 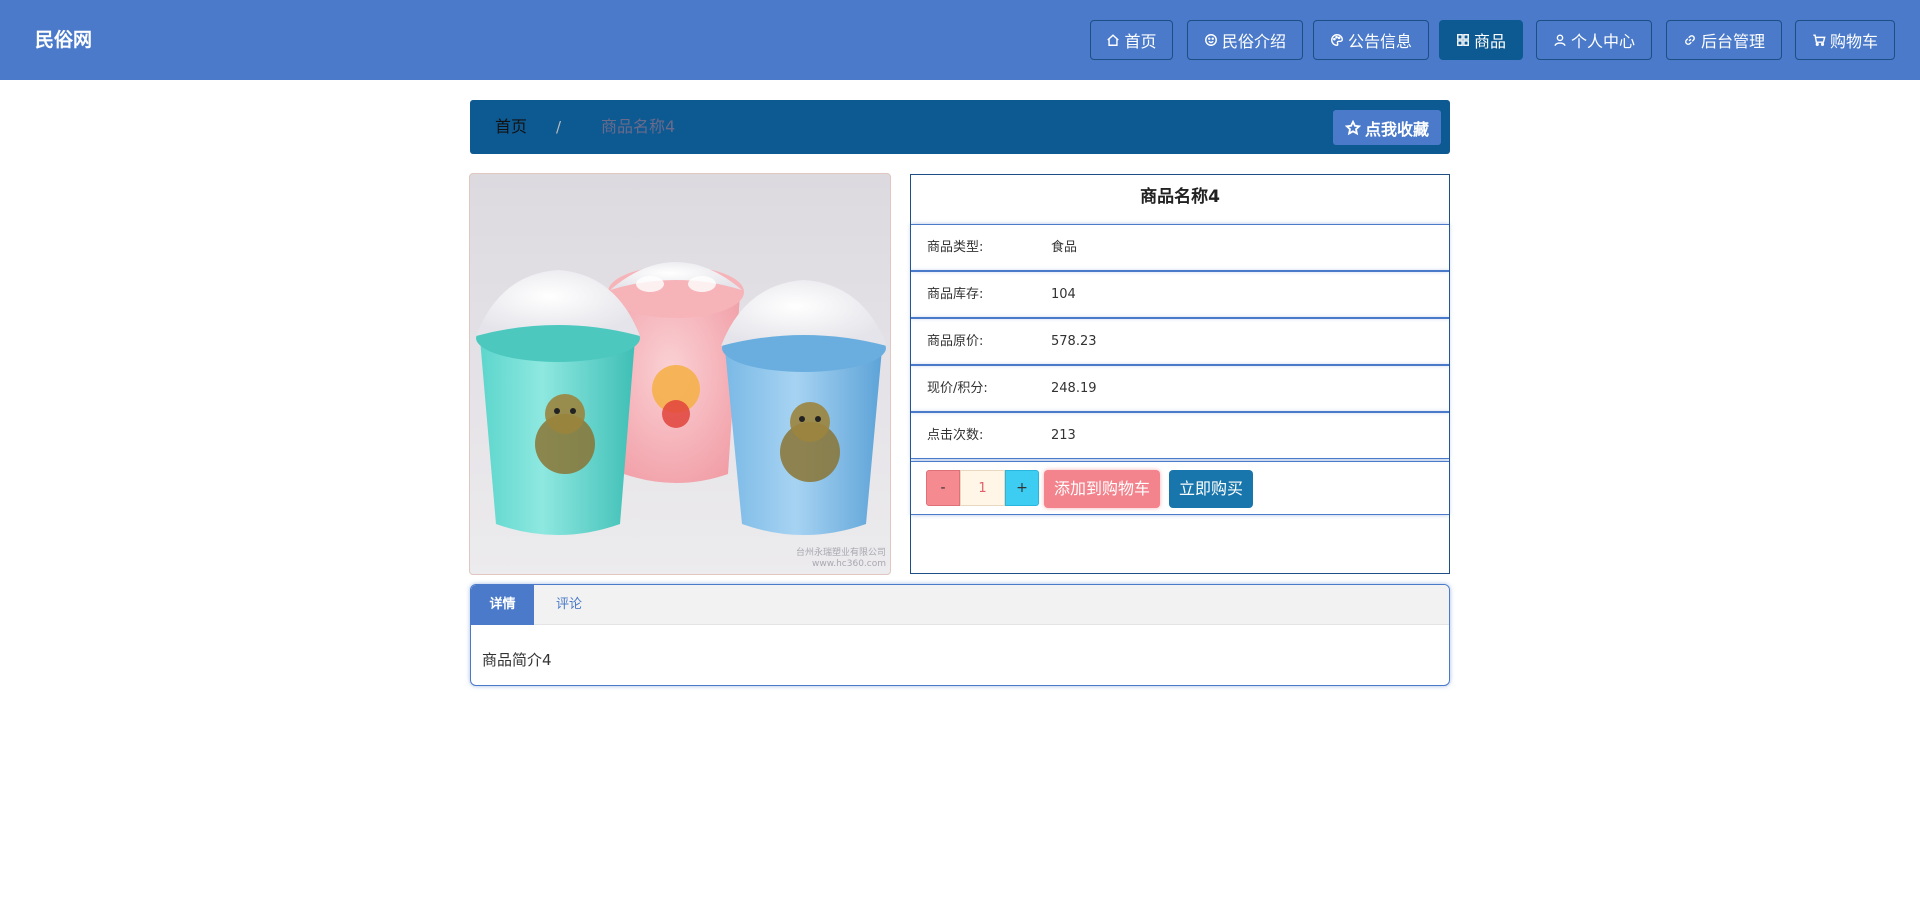 I want to click on smile-icon, so click(x=1211, y=40).